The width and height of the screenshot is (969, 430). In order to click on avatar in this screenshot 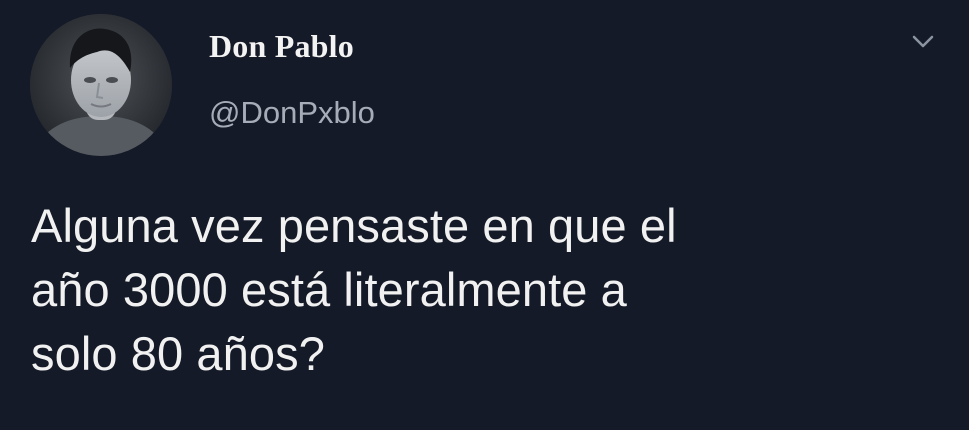, I will do `click(101, 85)`.